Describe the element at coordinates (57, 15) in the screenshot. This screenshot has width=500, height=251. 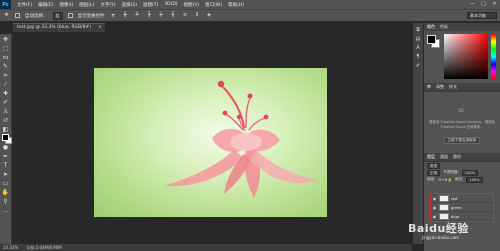
I see `auto-select-dropdown: 组` at that location.